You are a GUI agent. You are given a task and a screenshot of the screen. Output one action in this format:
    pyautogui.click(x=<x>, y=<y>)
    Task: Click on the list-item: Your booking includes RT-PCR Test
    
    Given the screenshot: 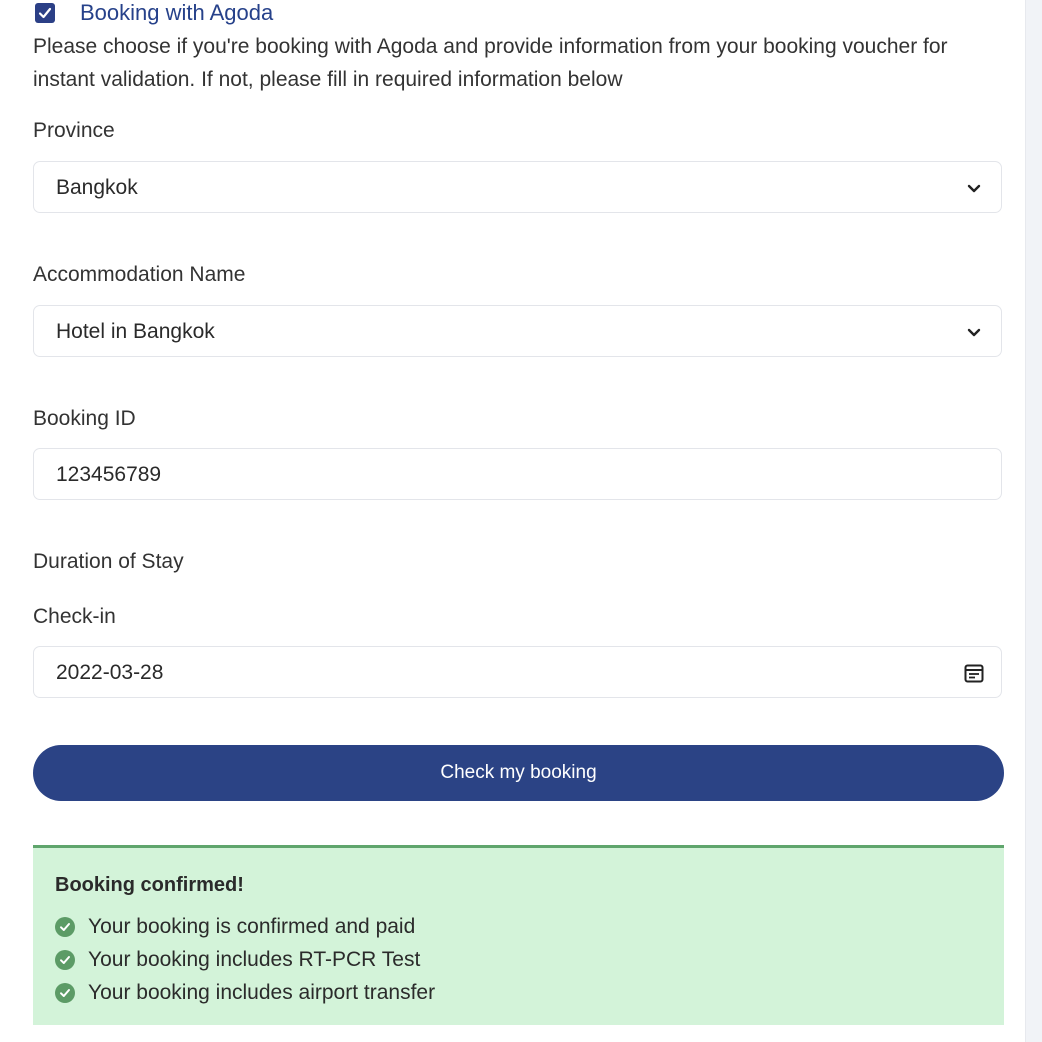 What is the action you would take?
    pyautogui.click(x=237, y=960)
    